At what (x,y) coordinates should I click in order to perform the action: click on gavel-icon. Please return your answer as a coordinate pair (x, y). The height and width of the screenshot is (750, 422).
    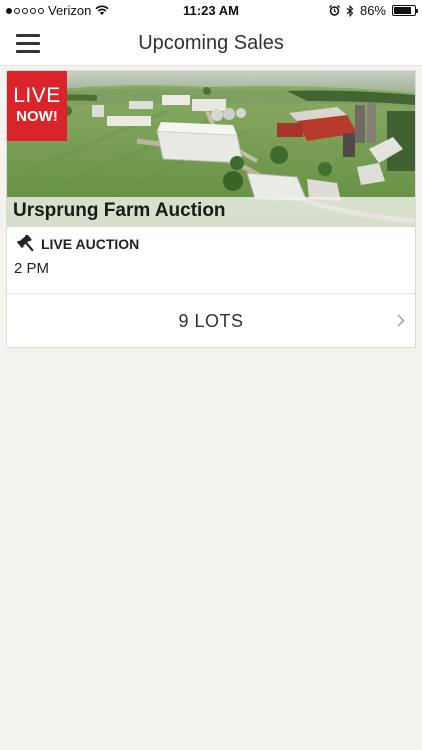
    Looking at the image, I should click on (25, 243).